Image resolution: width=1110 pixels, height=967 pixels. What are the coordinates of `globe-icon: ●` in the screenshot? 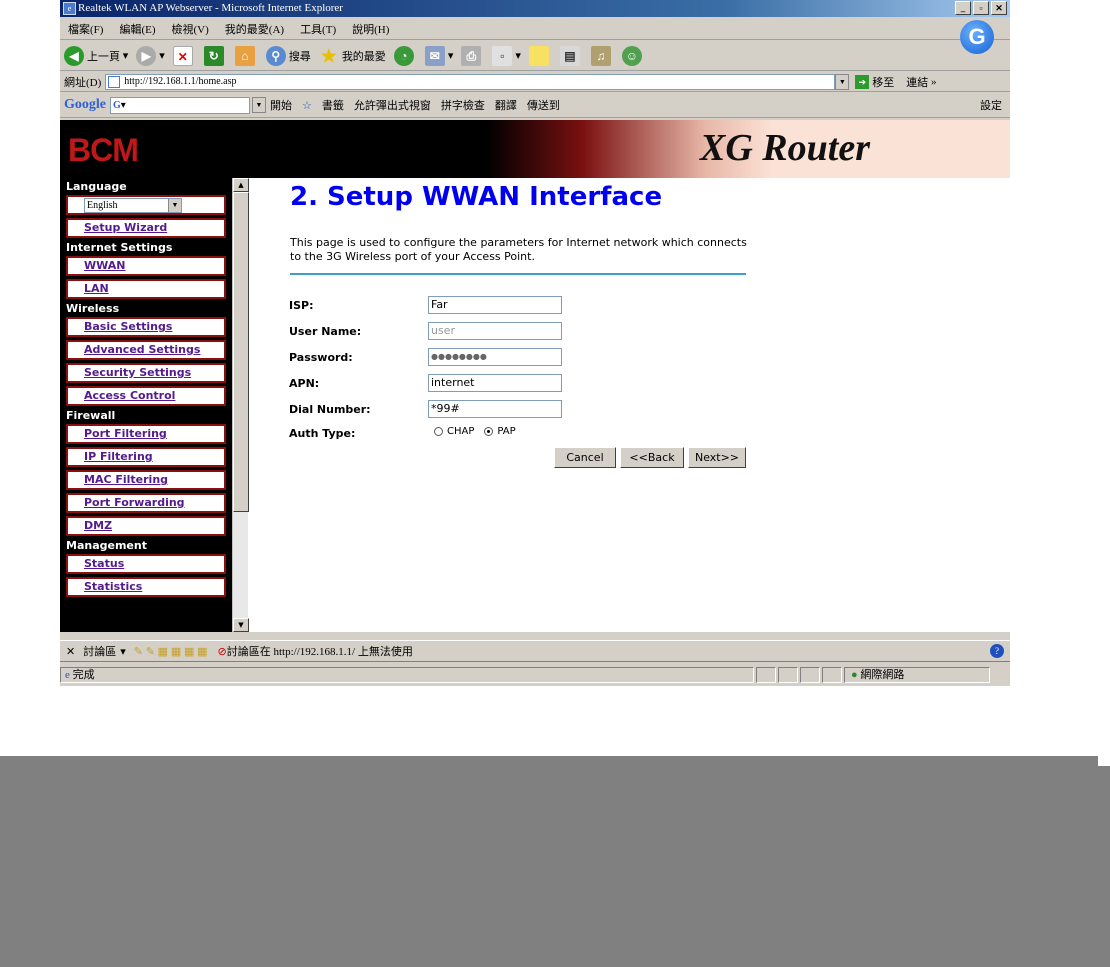 It's located at (854, 675).